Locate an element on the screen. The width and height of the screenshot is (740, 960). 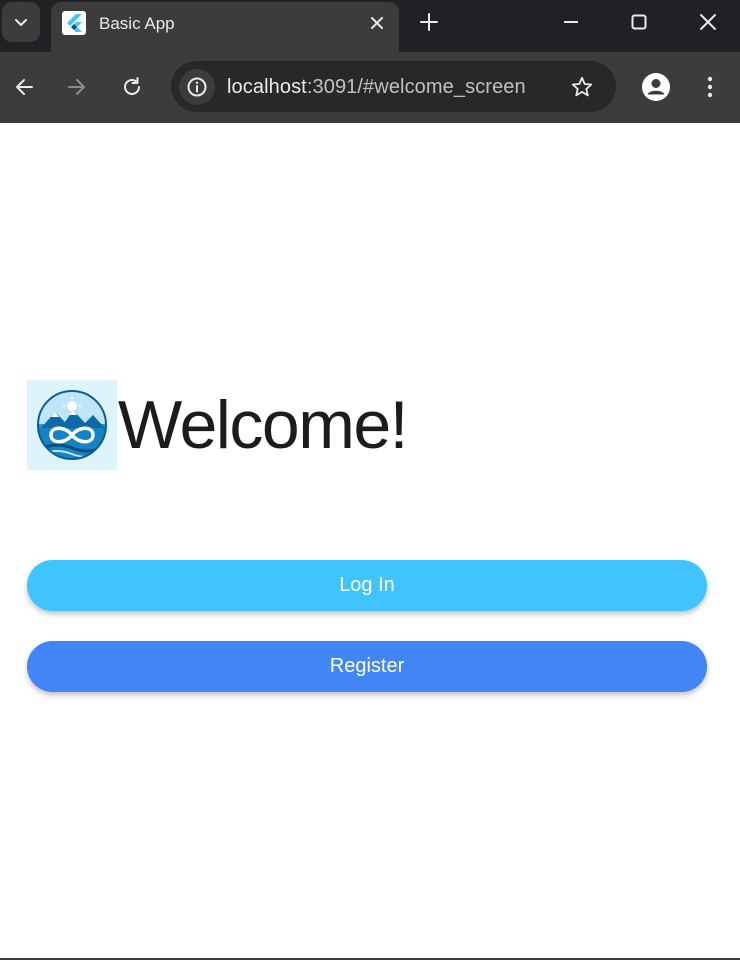
browser-tab-active: Basic App is located at coordinates (225, 27).